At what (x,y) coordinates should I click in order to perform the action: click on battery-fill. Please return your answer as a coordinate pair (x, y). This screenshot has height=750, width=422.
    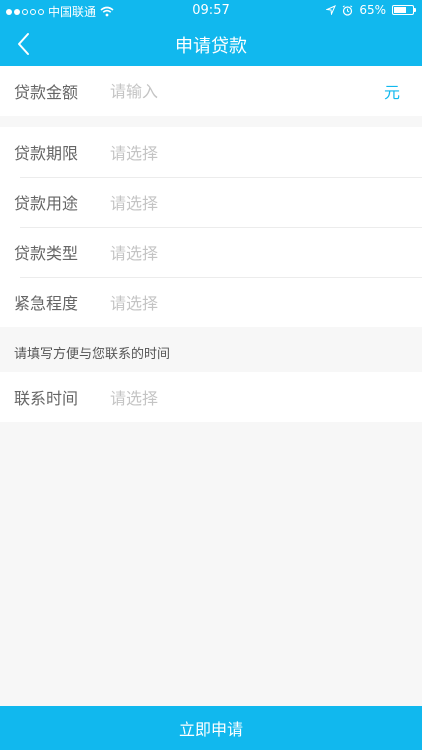
    Looking at the image, I should click on (400, 10).